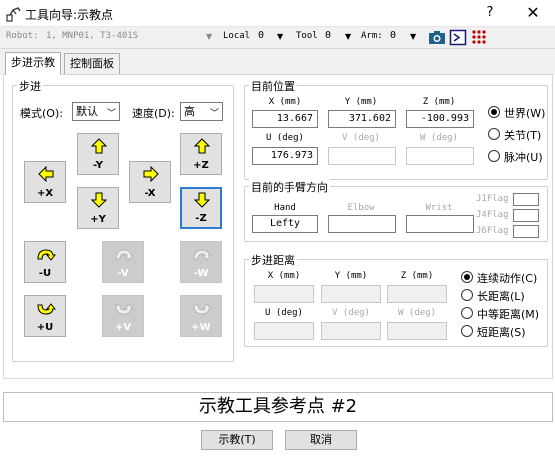 This screenshot has height=459, width=555. What do you see at coordinates (362, 119) in the screenshot?
I see `current-y-field: 371.602` at bounding box center [362, 119].